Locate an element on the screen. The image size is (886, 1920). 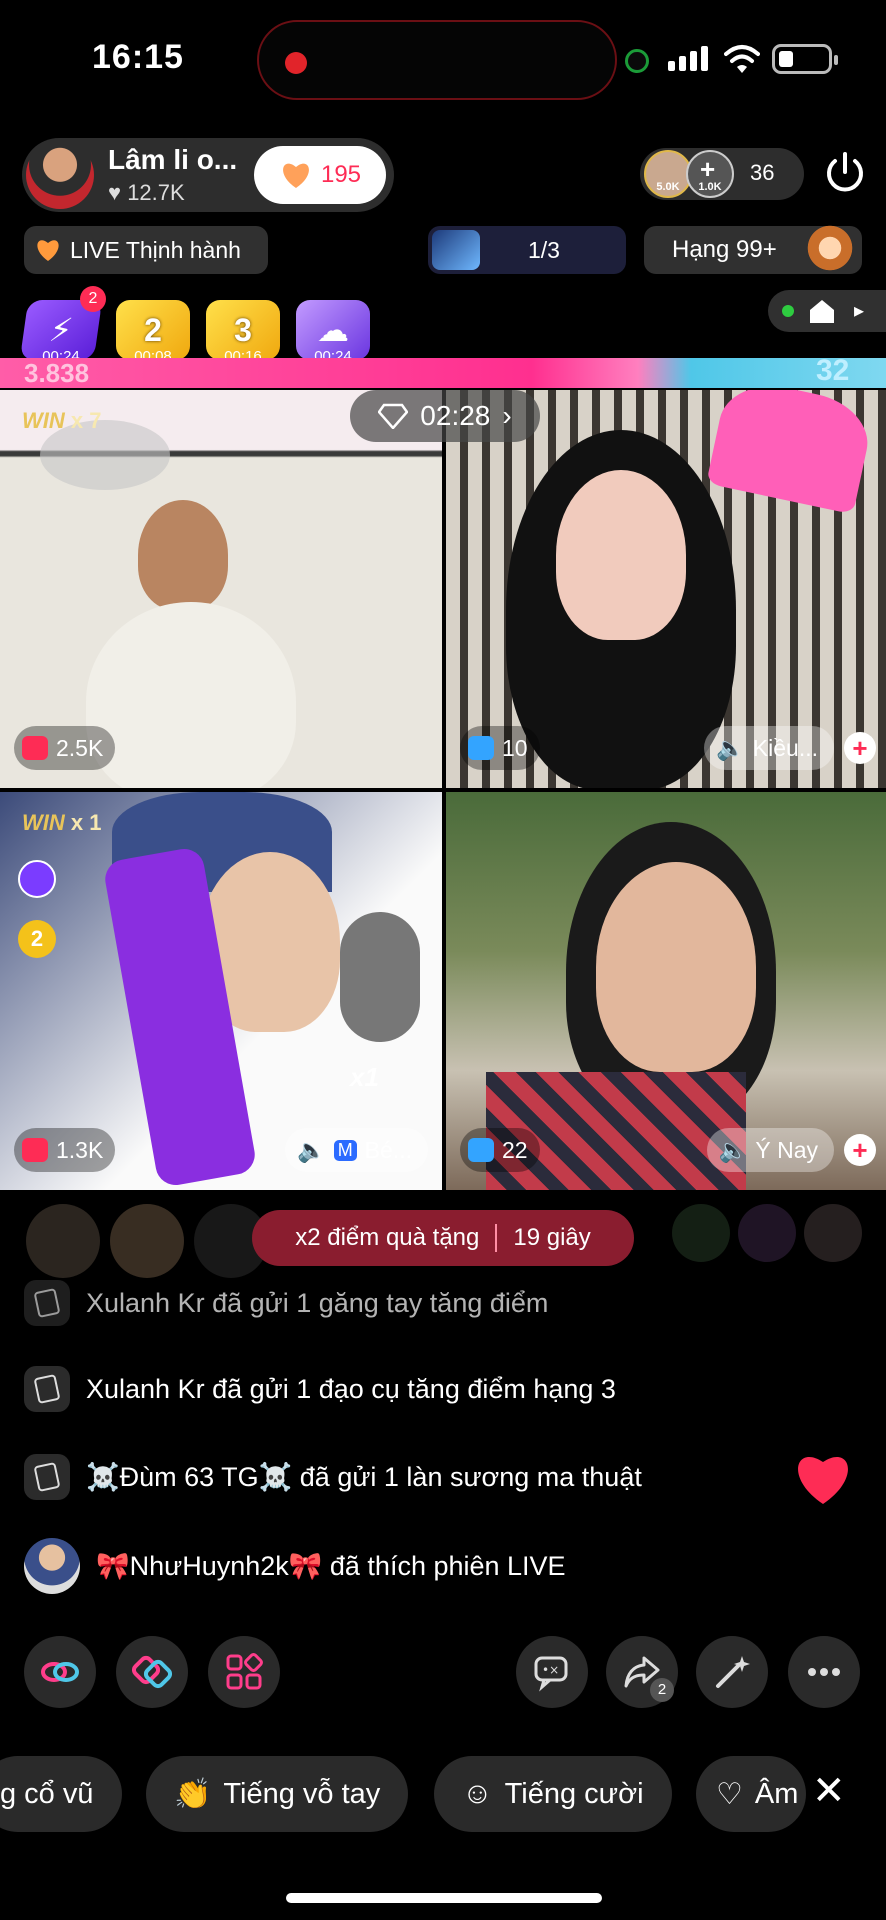
guest-video-2: 10 🔈 Kiều... + is located at coordinates (666, 589).